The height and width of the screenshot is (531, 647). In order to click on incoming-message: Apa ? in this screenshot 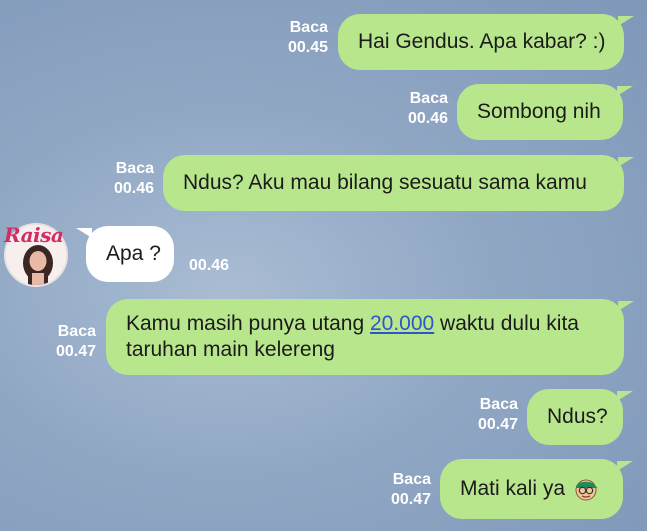, I will do `click(125, 254)`.